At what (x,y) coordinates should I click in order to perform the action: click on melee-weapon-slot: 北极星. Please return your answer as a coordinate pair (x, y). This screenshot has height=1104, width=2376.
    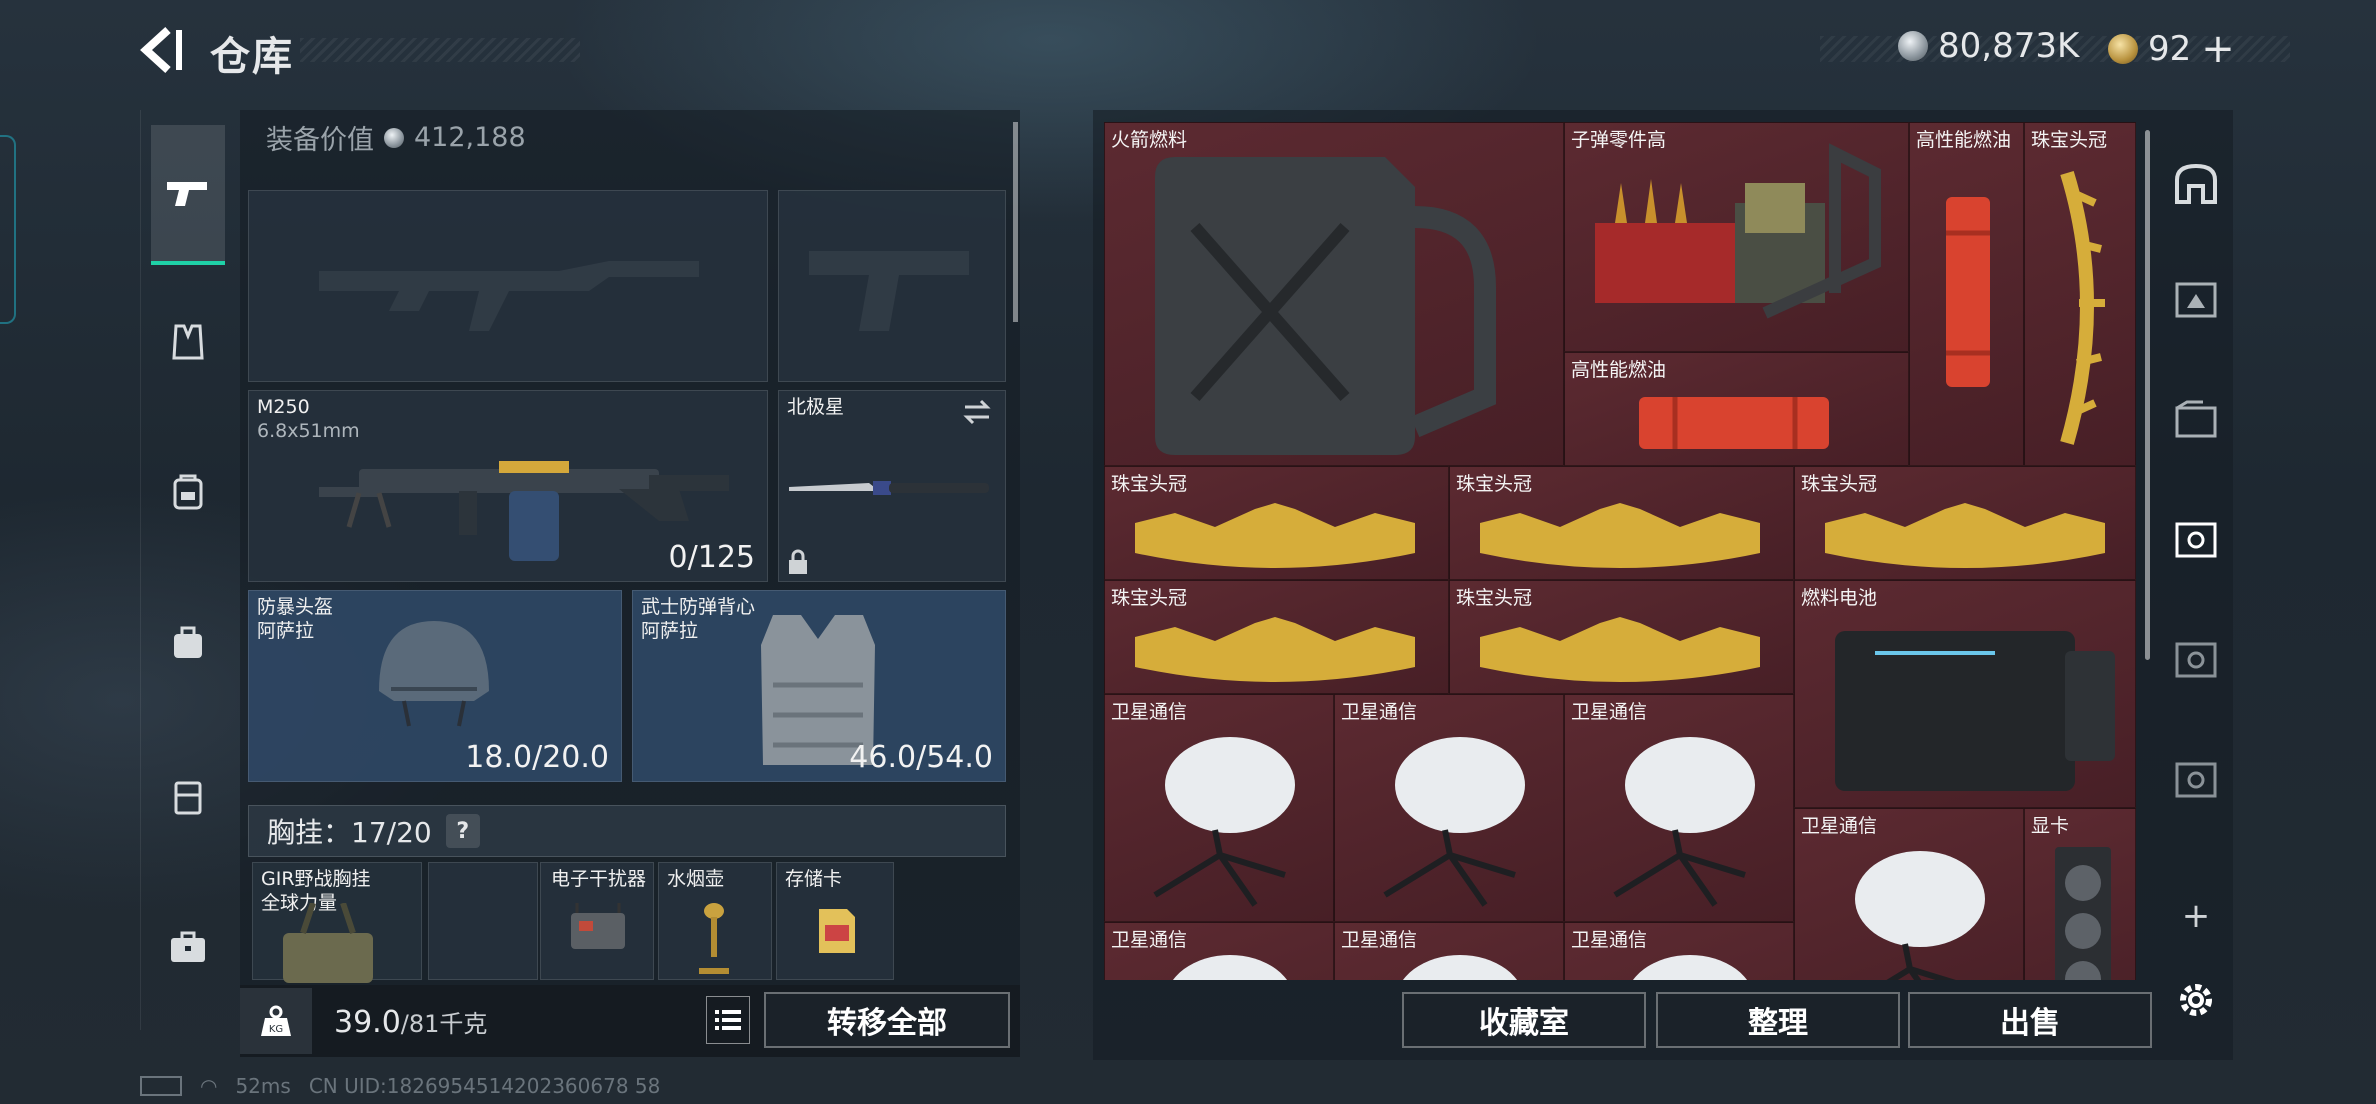
    Looking at the image, I should click on (892, 486).